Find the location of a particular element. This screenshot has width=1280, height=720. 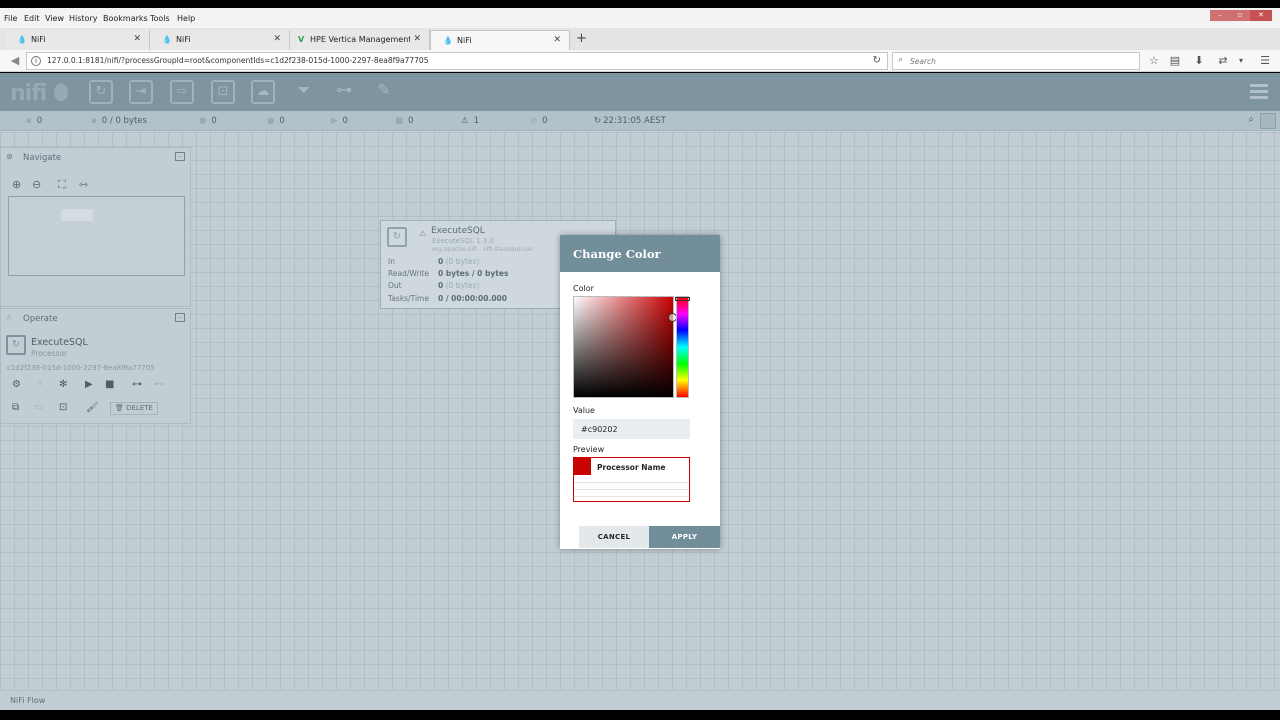

paste-icon: ▭ is located at coordinates (38, 407).